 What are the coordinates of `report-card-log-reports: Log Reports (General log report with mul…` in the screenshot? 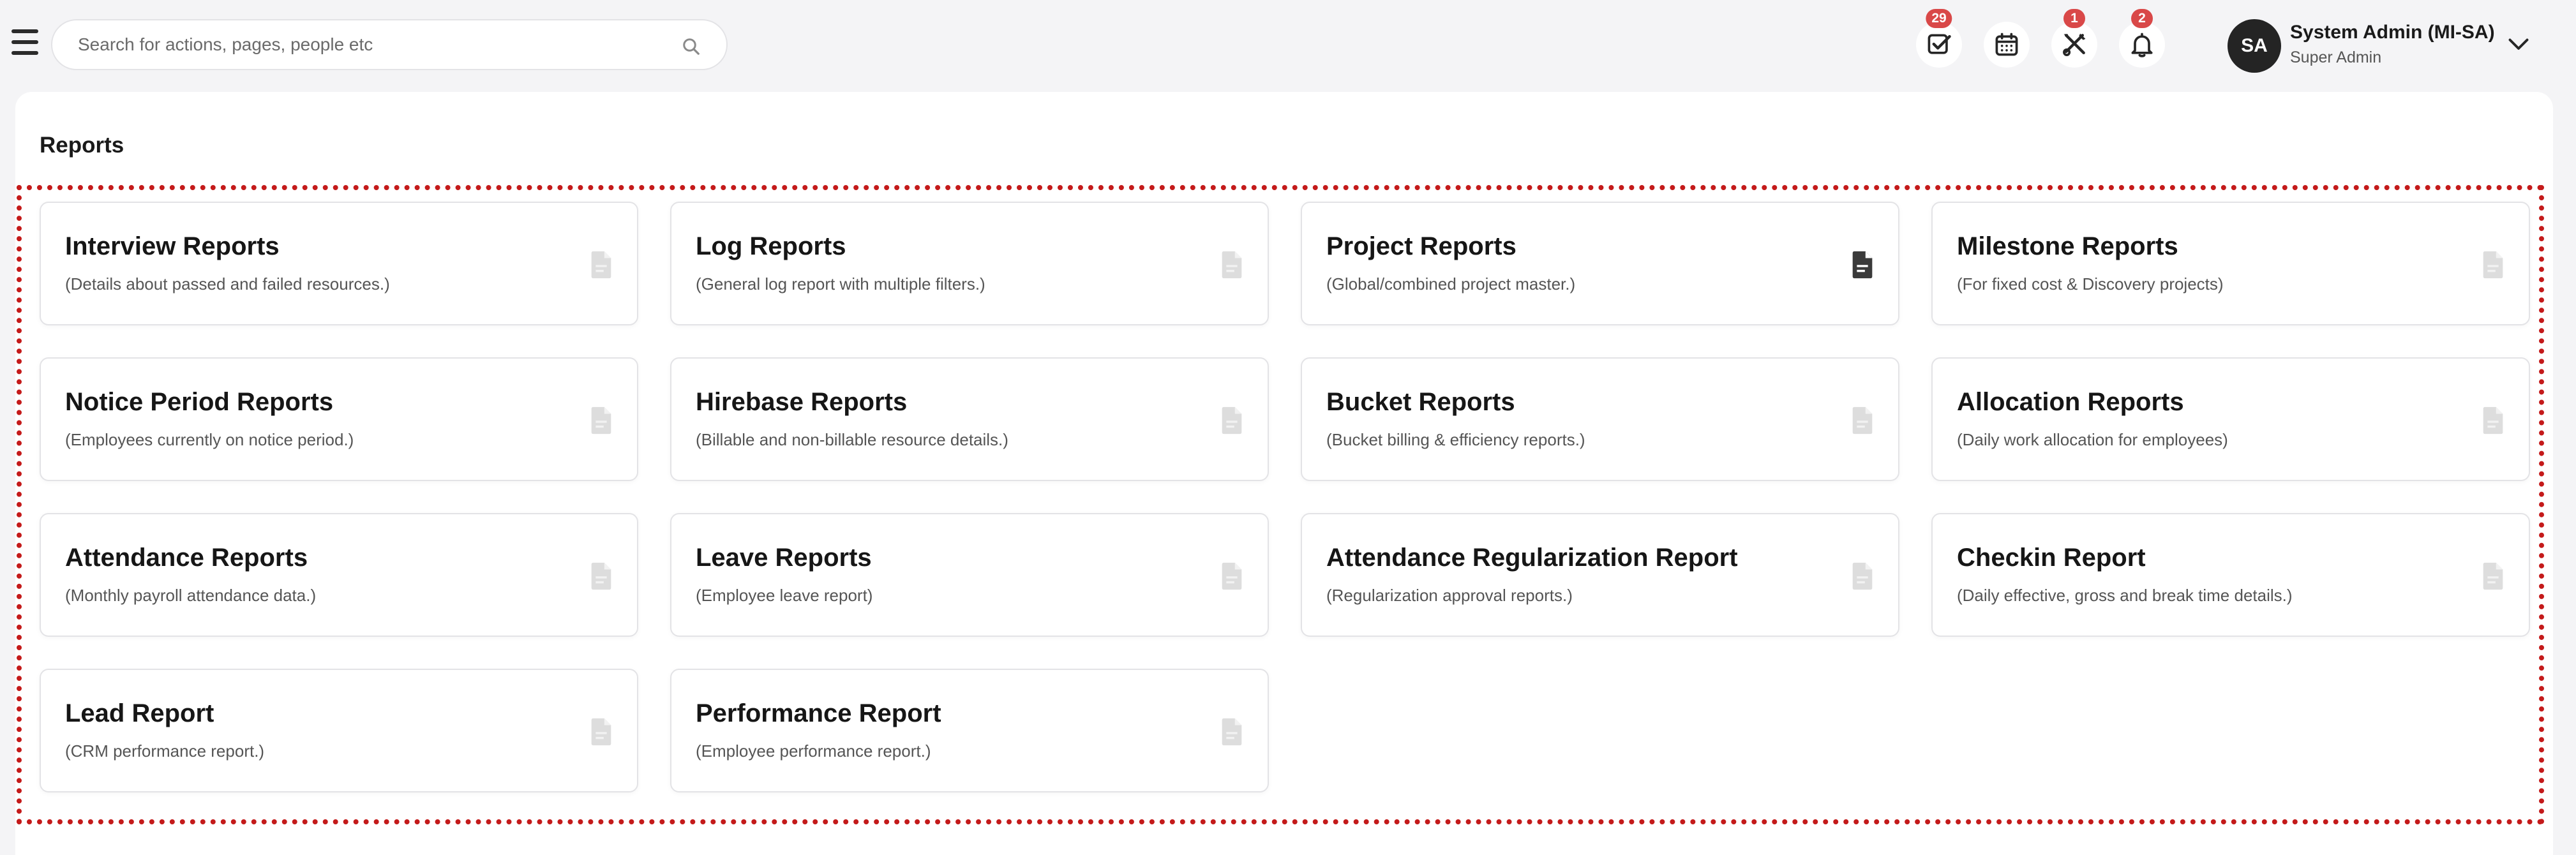 It's located at (969, 263).